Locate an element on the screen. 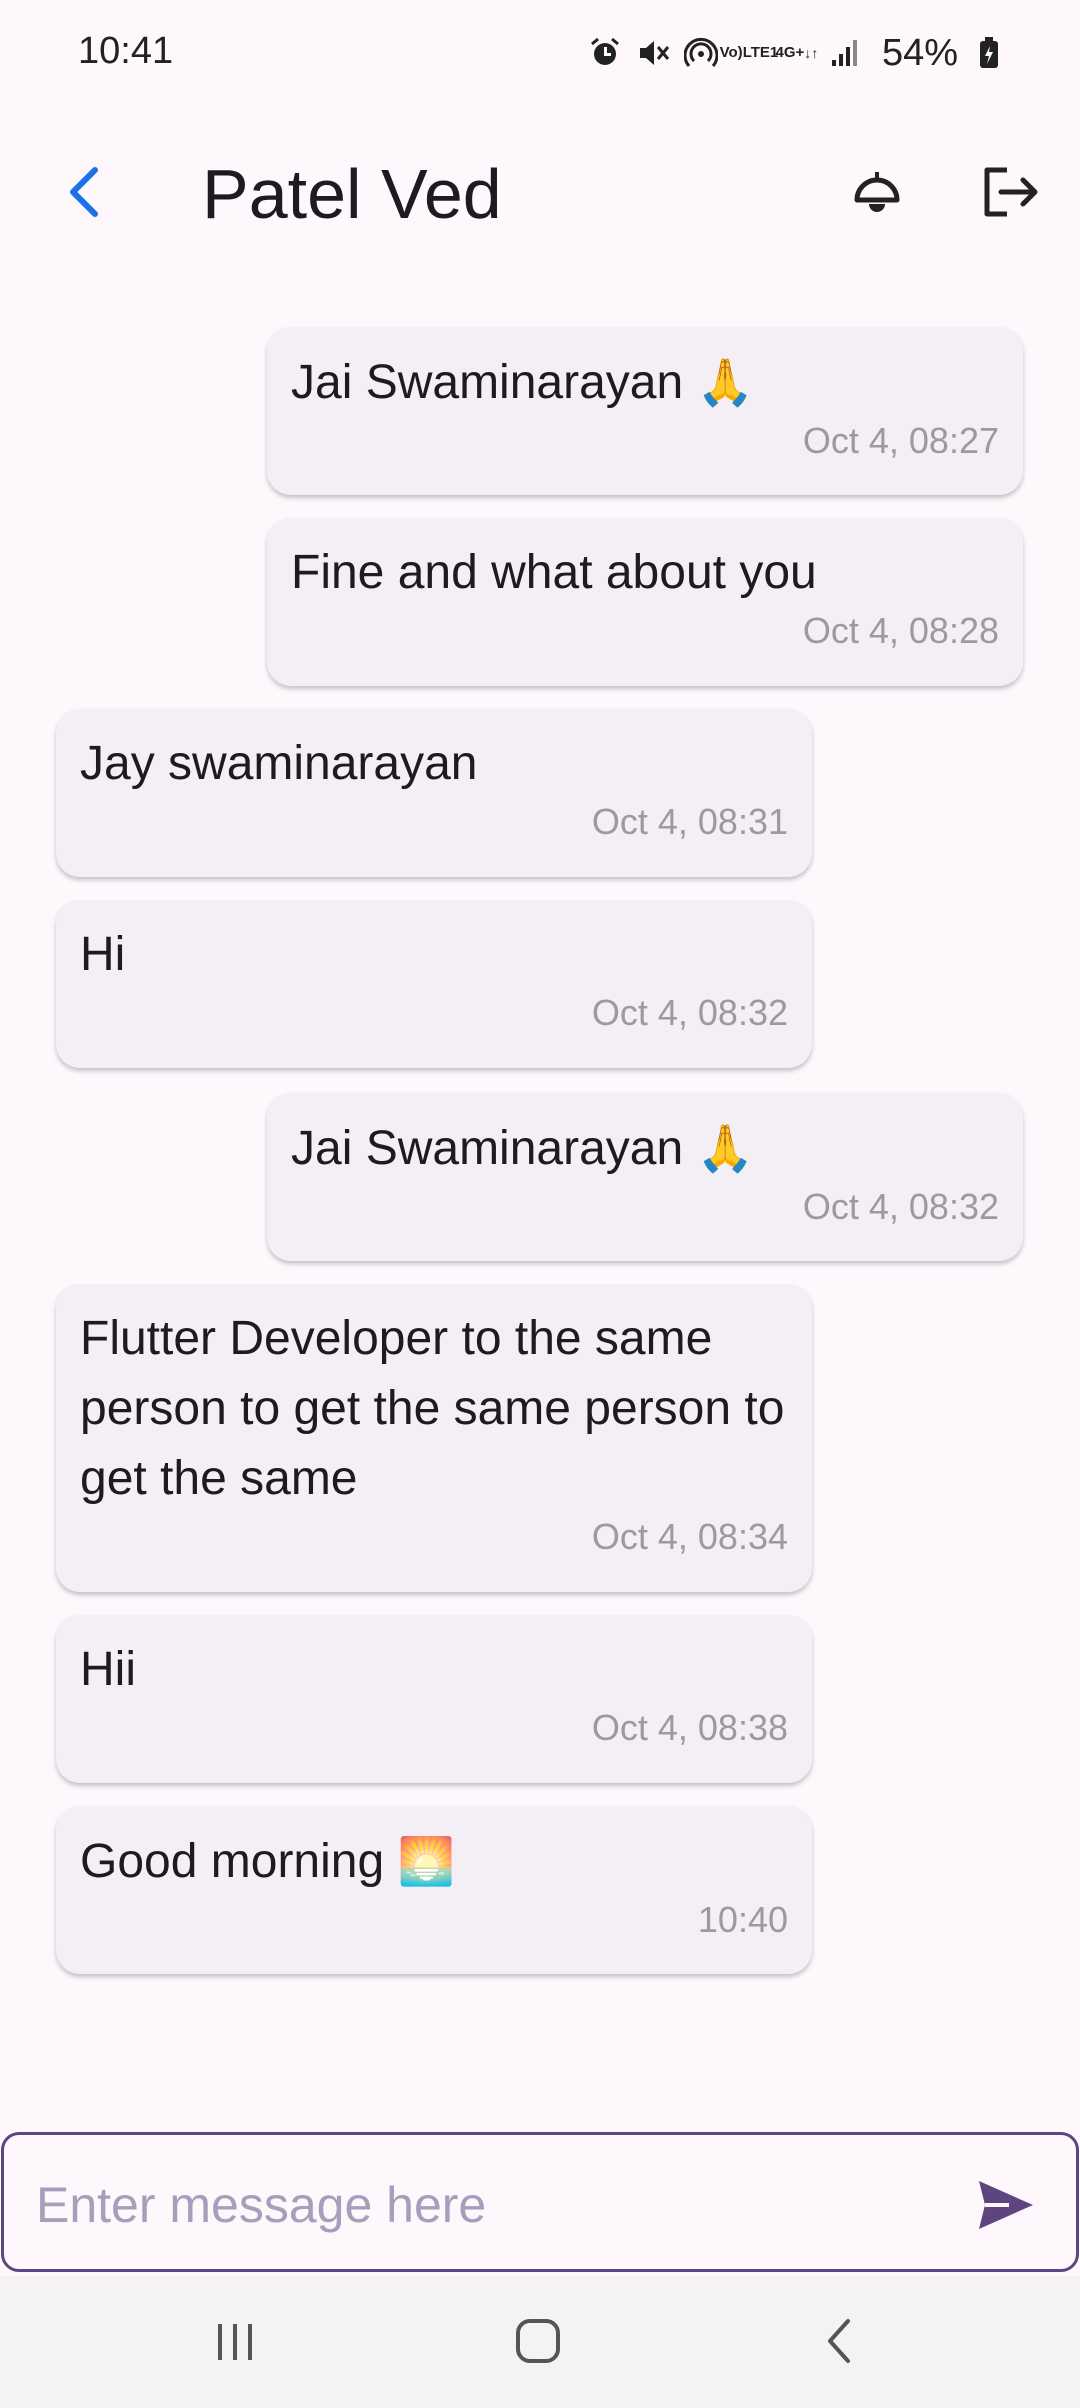 This screenshot has height=2408, width=1080. back-arrow-icon is located at coordinates (84, 192).